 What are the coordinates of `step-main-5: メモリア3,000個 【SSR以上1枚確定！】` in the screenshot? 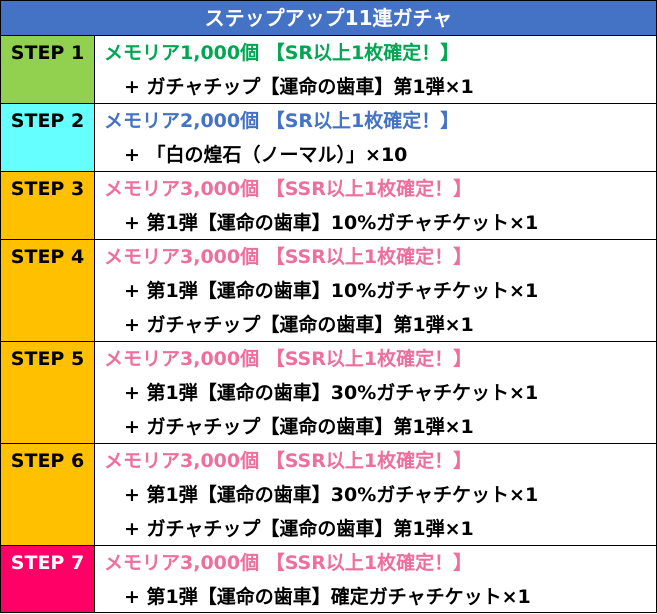 It's located at (288, 359).